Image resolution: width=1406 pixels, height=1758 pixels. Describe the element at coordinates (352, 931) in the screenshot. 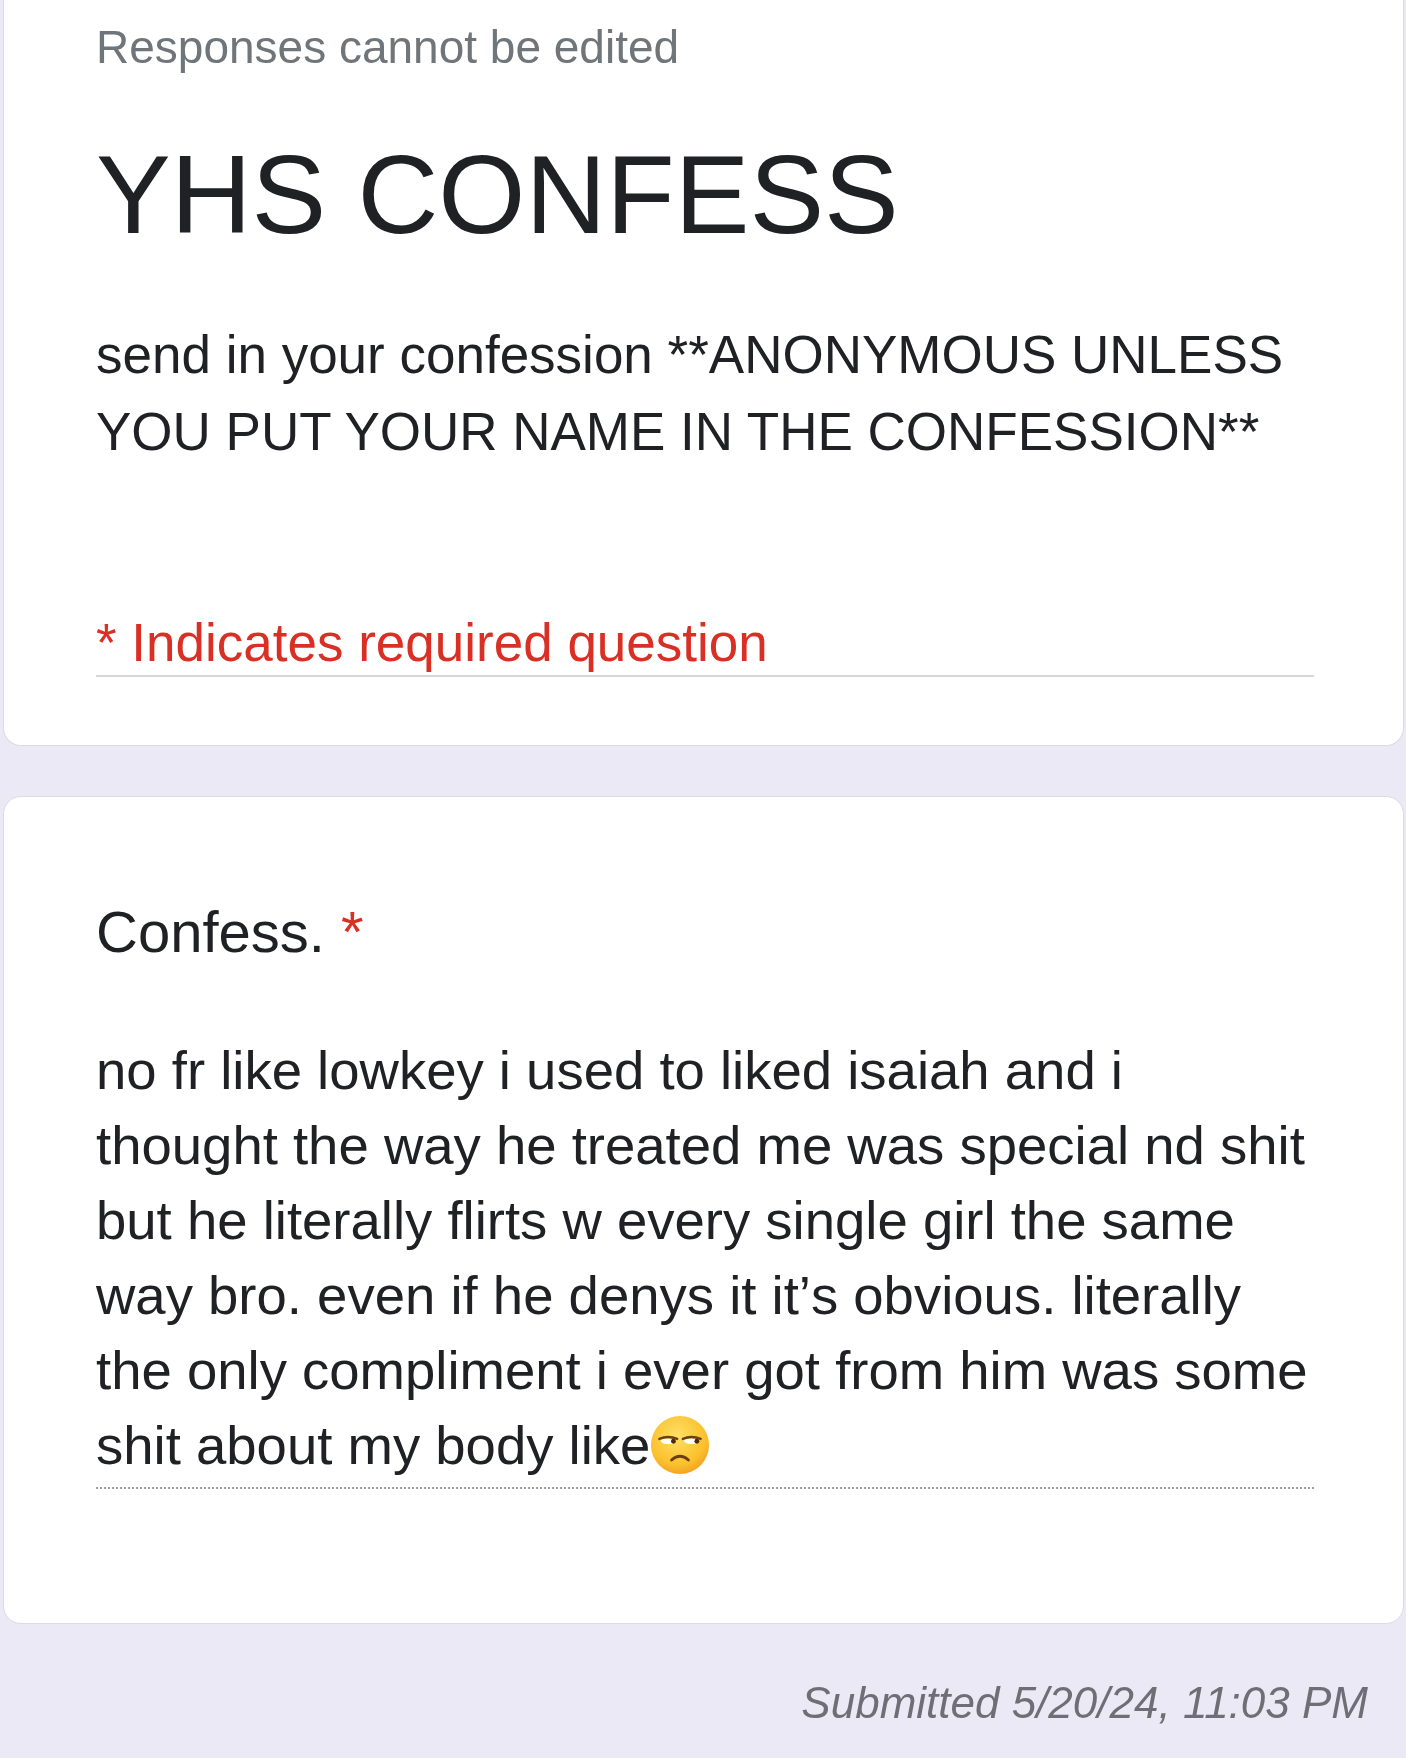

I see `required-asterisk: *` at that location.